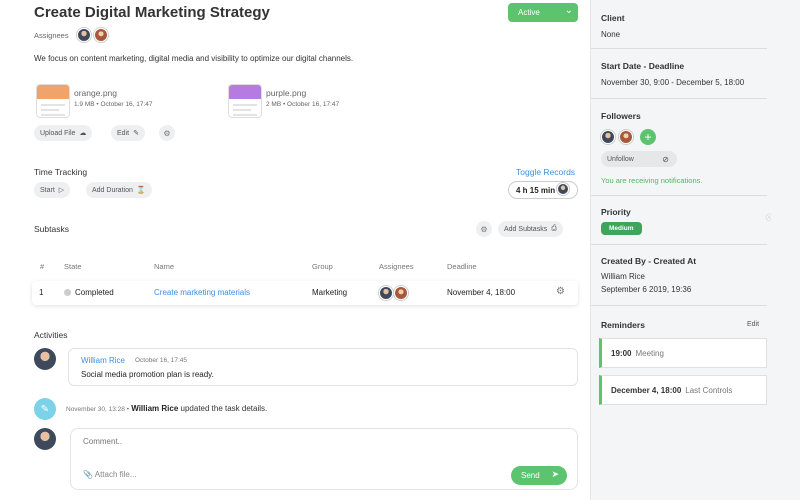 This screenshot has height=500, width=800. Describe the element at coordinates (112, 190) in the screenshot. I see `add-duration-label: Add Duration` at that location.